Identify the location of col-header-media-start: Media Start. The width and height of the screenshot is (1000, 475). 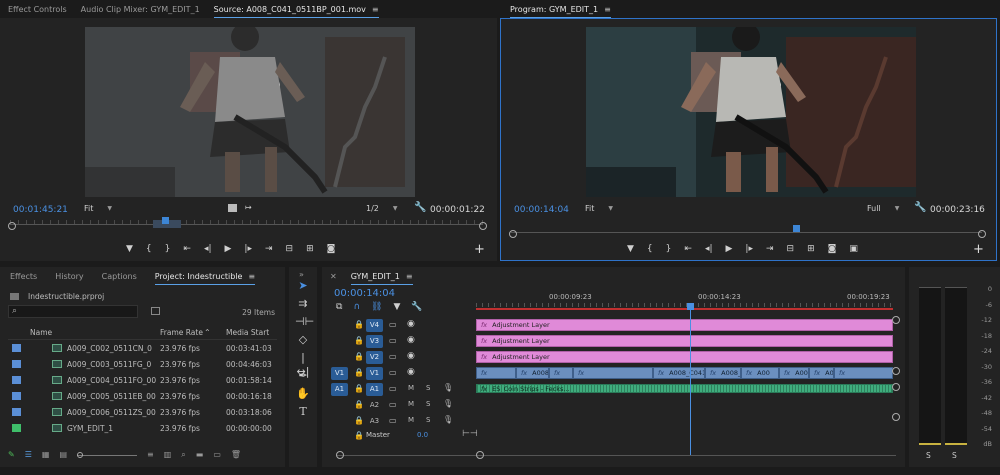
(247, 332).